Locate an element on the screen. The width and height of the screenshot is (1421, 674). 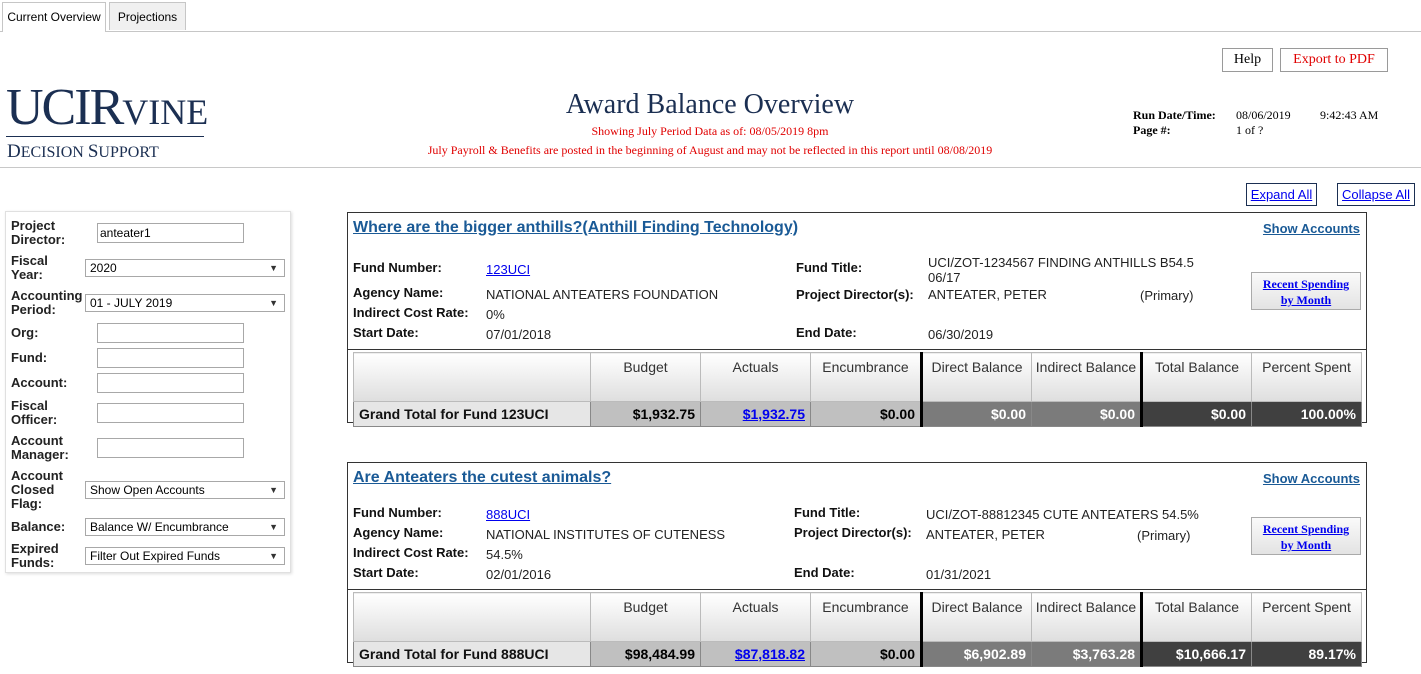
collapse-all-button: Collapse All is located at coordinates (1376, 194).